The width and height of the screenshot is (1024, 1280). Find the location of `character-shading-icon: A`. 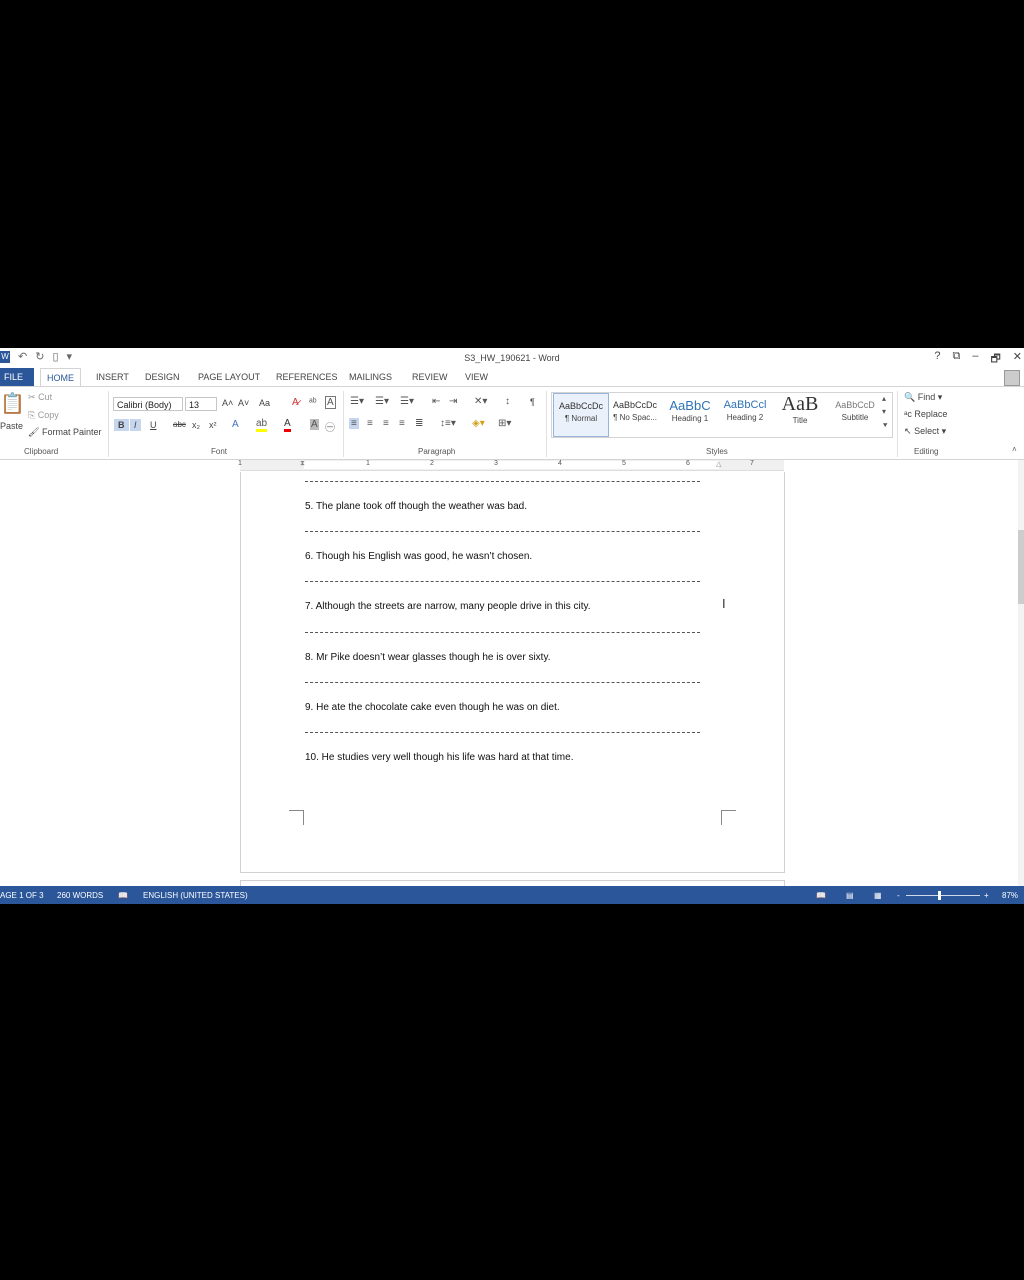

character-shading-icon: A is located at coordinates (314, 424).